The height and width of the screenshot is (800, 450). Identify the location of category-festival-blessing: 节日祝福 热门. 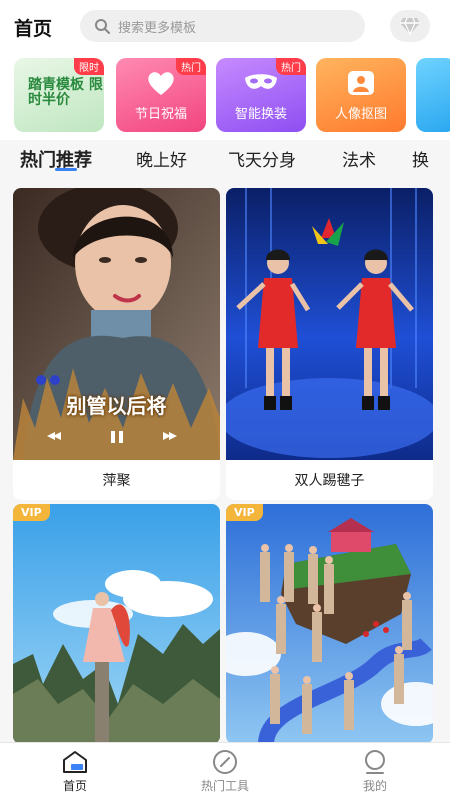
(161, 95).